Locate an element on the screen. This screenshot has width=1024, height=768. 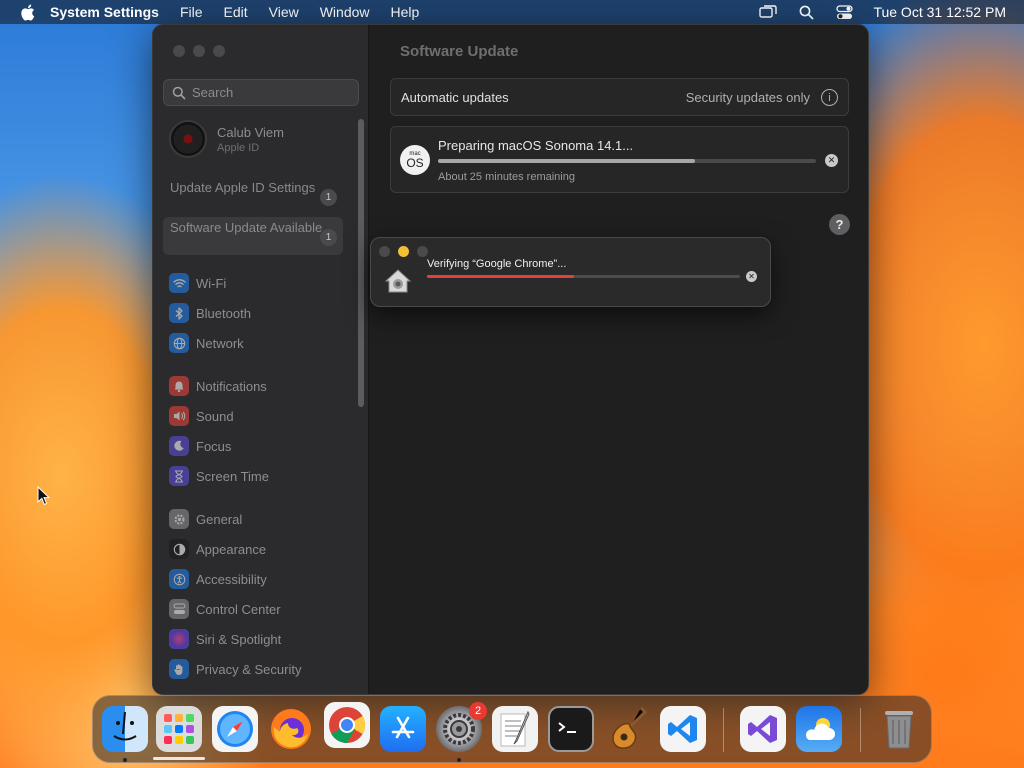
mouse-cursor-icon is located at coordinates (44, 496).